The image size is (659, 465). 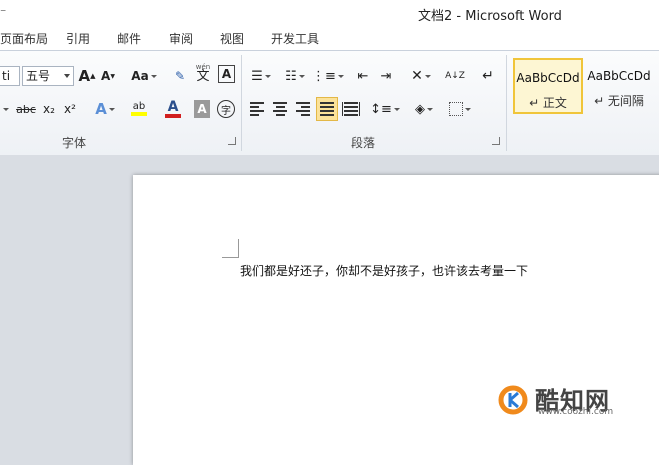 I want to click on numbering-button: ☷, so click(x=295, y=76).